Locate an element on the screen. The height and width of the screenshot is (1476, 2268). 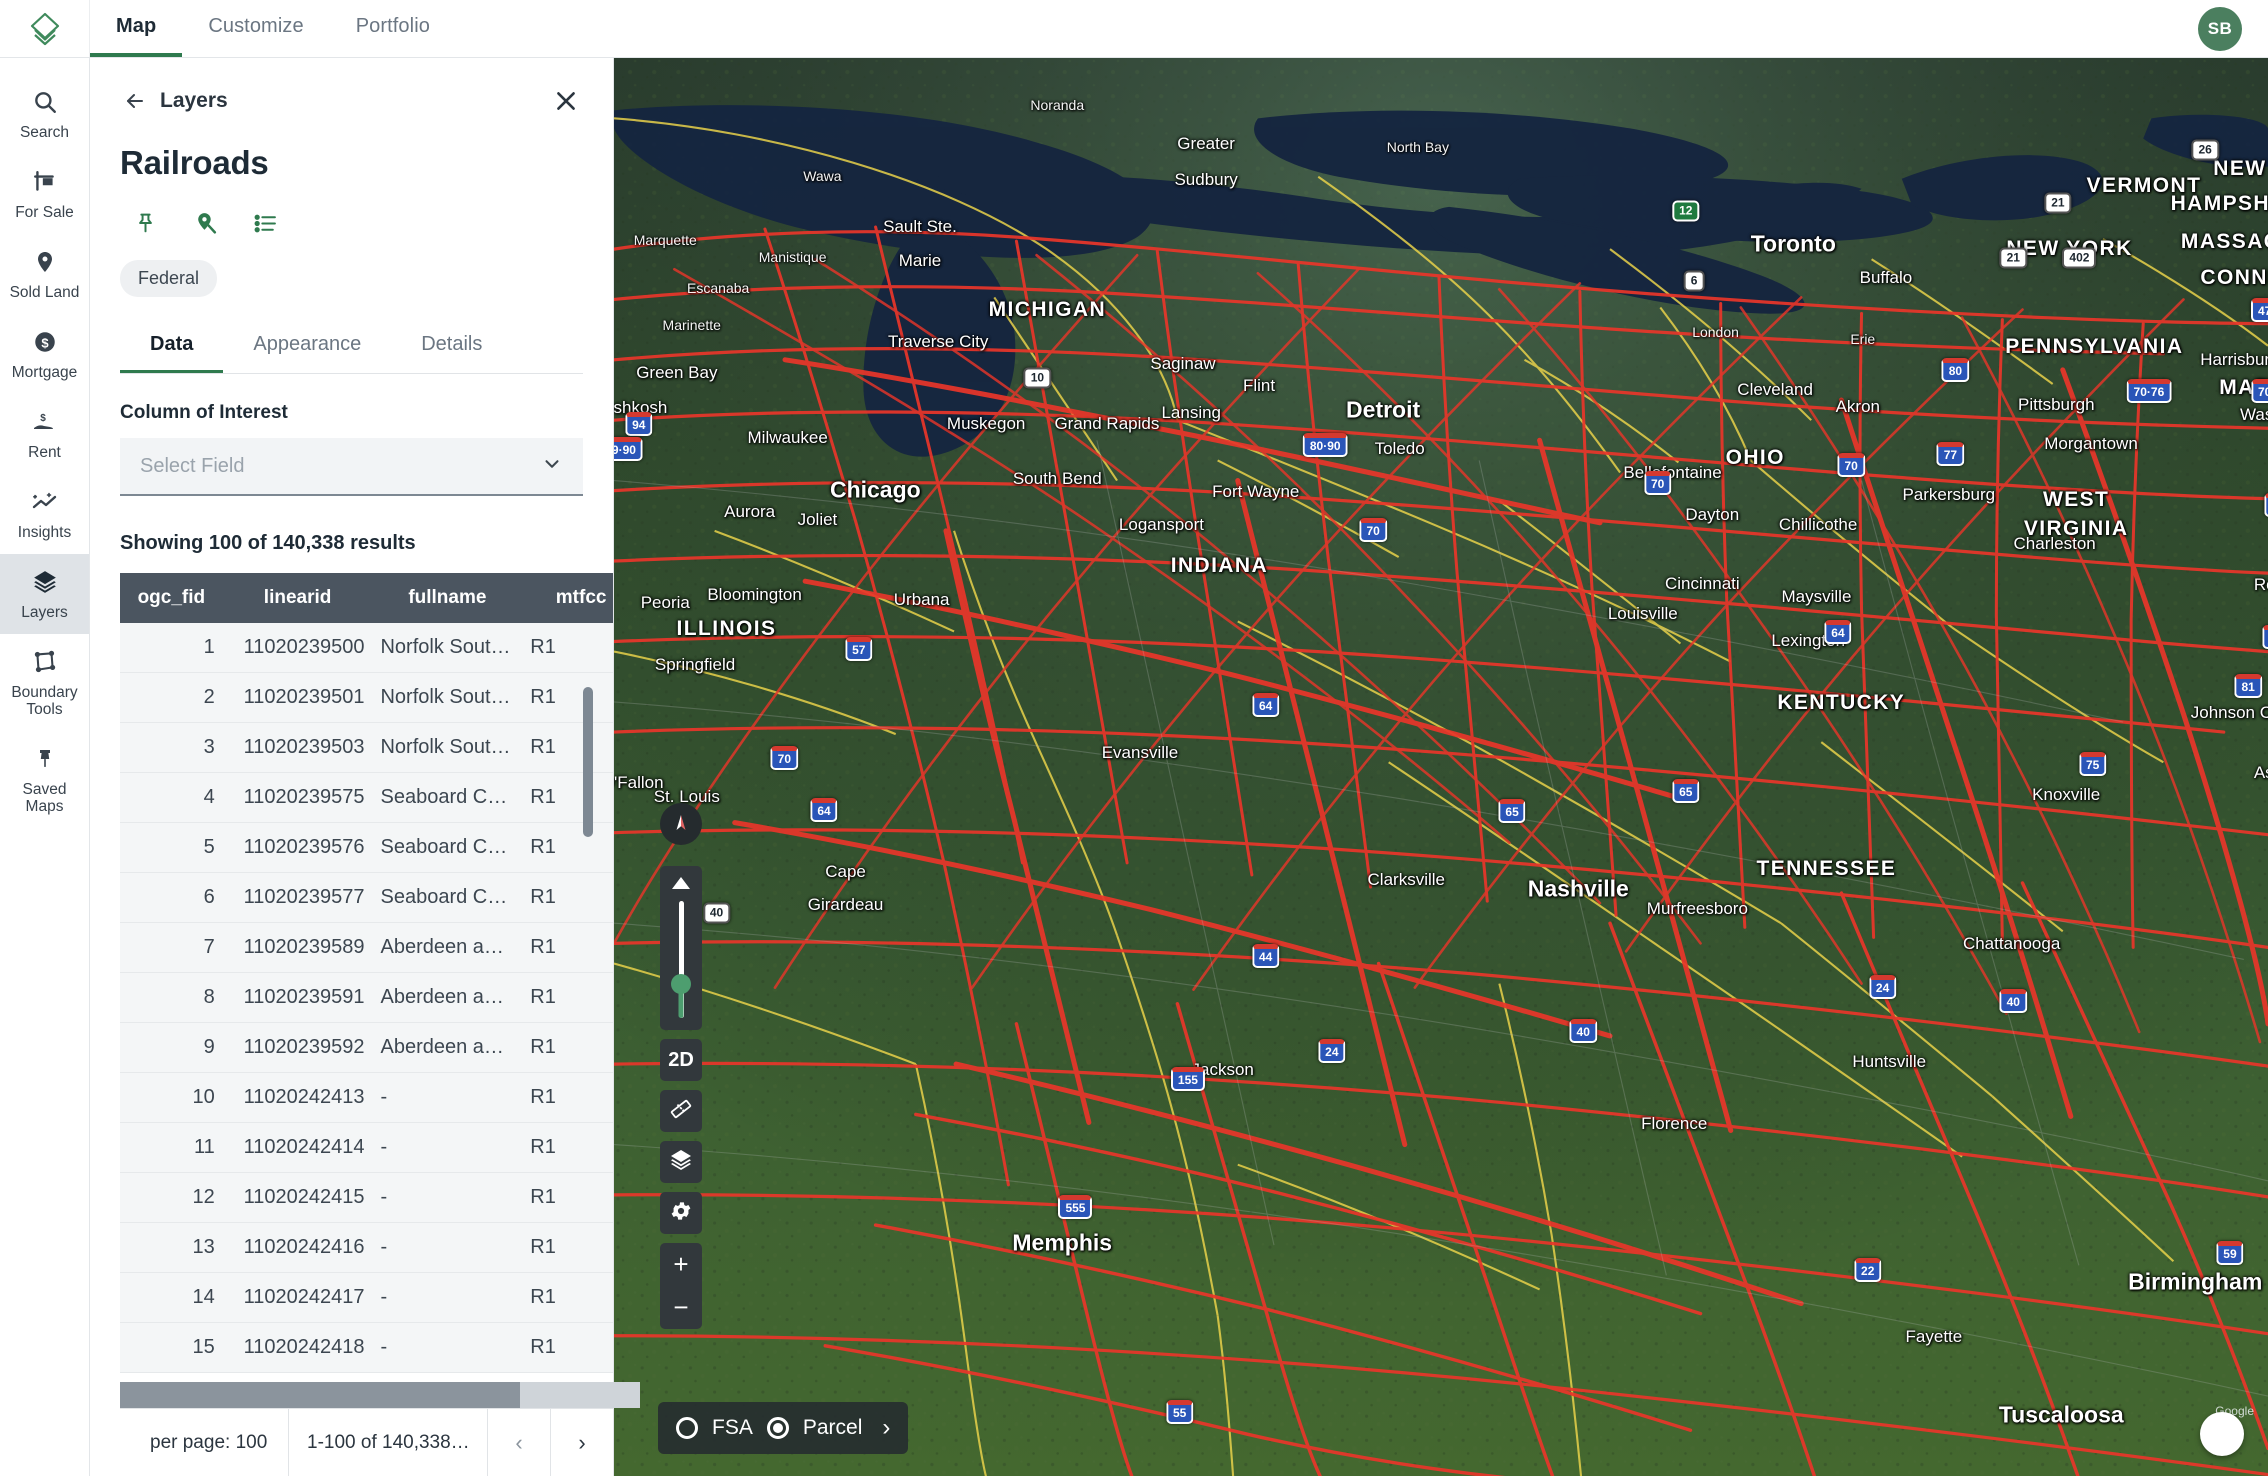
list-icon is located at coordinates (265, 223).